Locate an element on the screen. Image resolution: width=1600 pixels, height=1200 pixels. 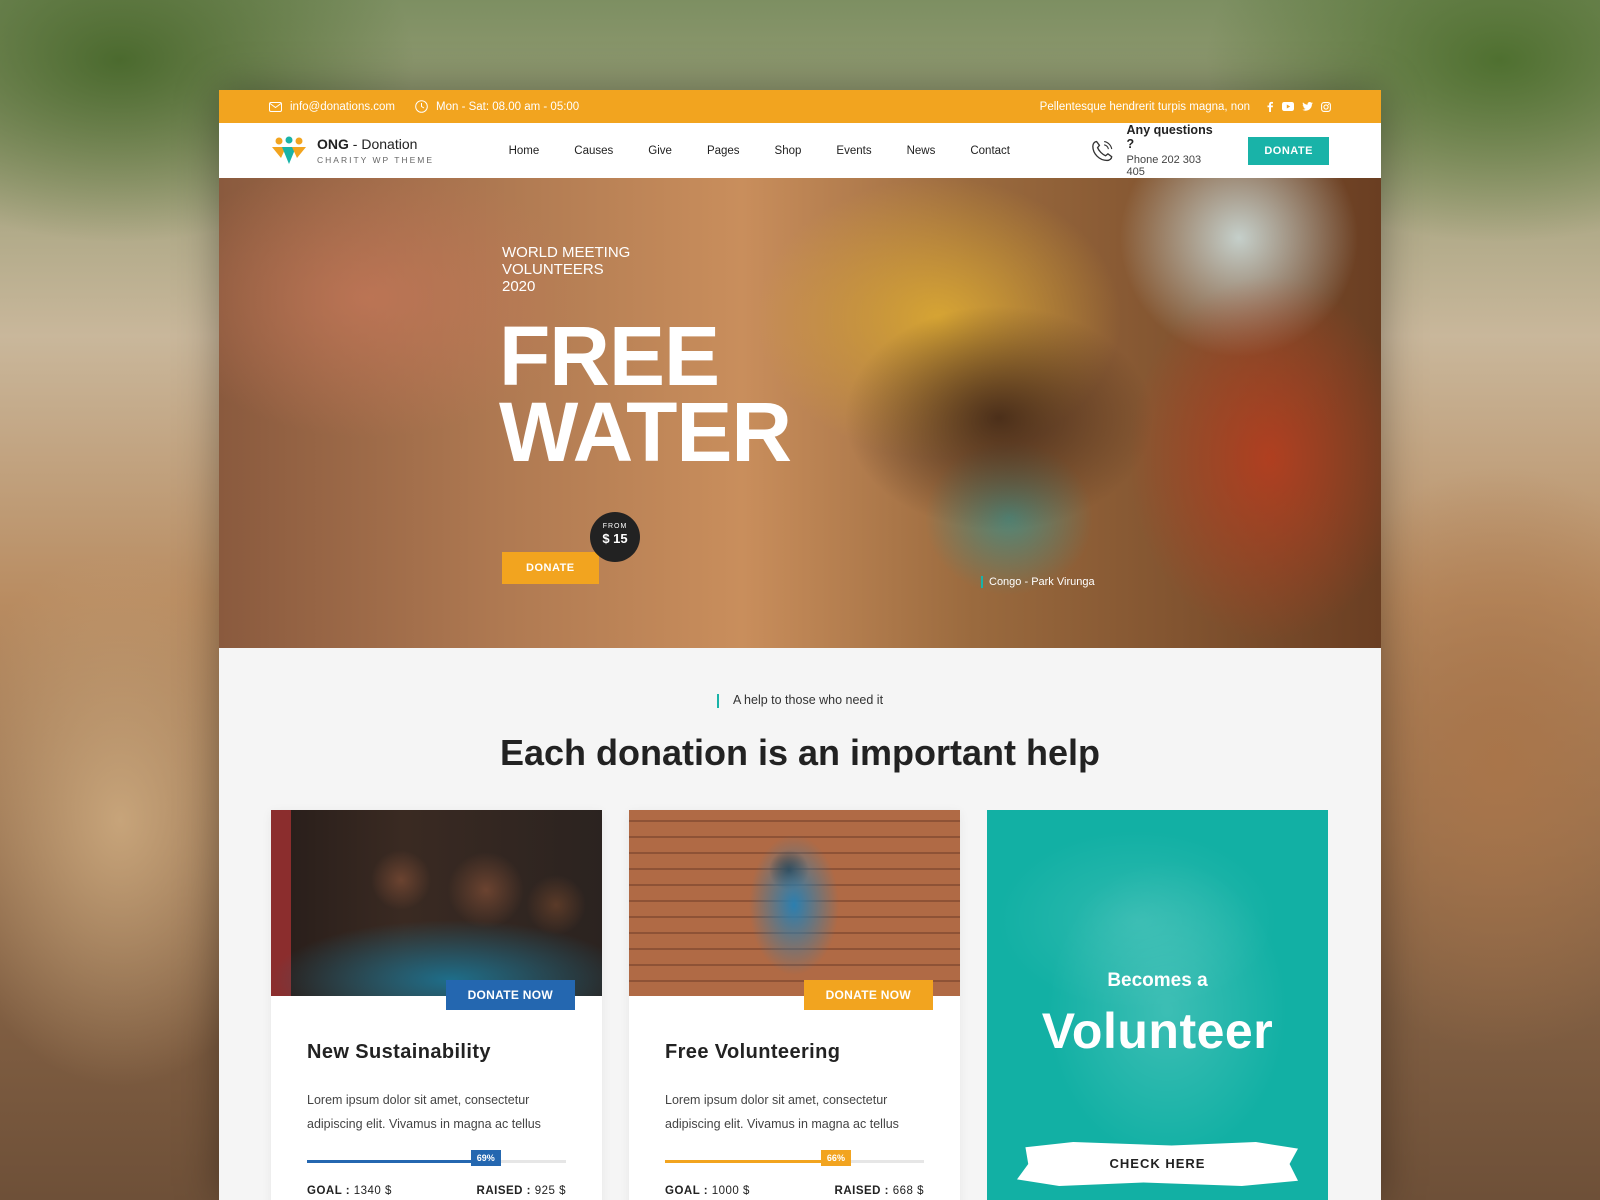
section-subtitle: A help to those who need it is located at coordinates (800, 700).